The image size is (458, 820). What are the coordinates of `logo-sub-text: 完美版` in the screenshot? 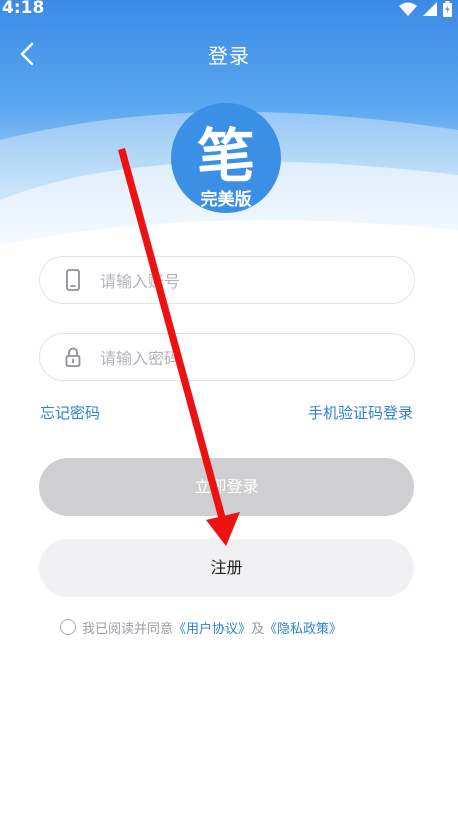 It's located at (226, 200).